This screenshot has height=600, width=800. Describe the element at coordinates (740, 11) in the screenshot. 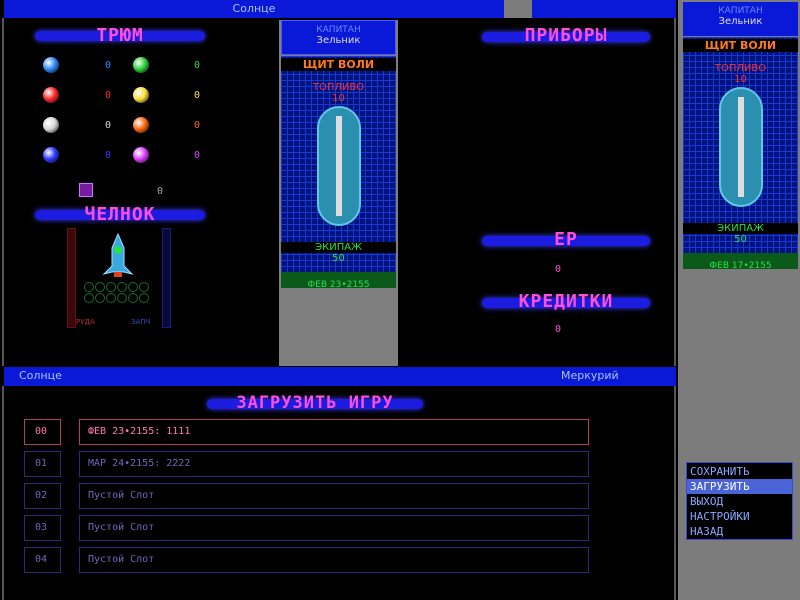

I see `side-captain-label: КАПИТАН` at that location.